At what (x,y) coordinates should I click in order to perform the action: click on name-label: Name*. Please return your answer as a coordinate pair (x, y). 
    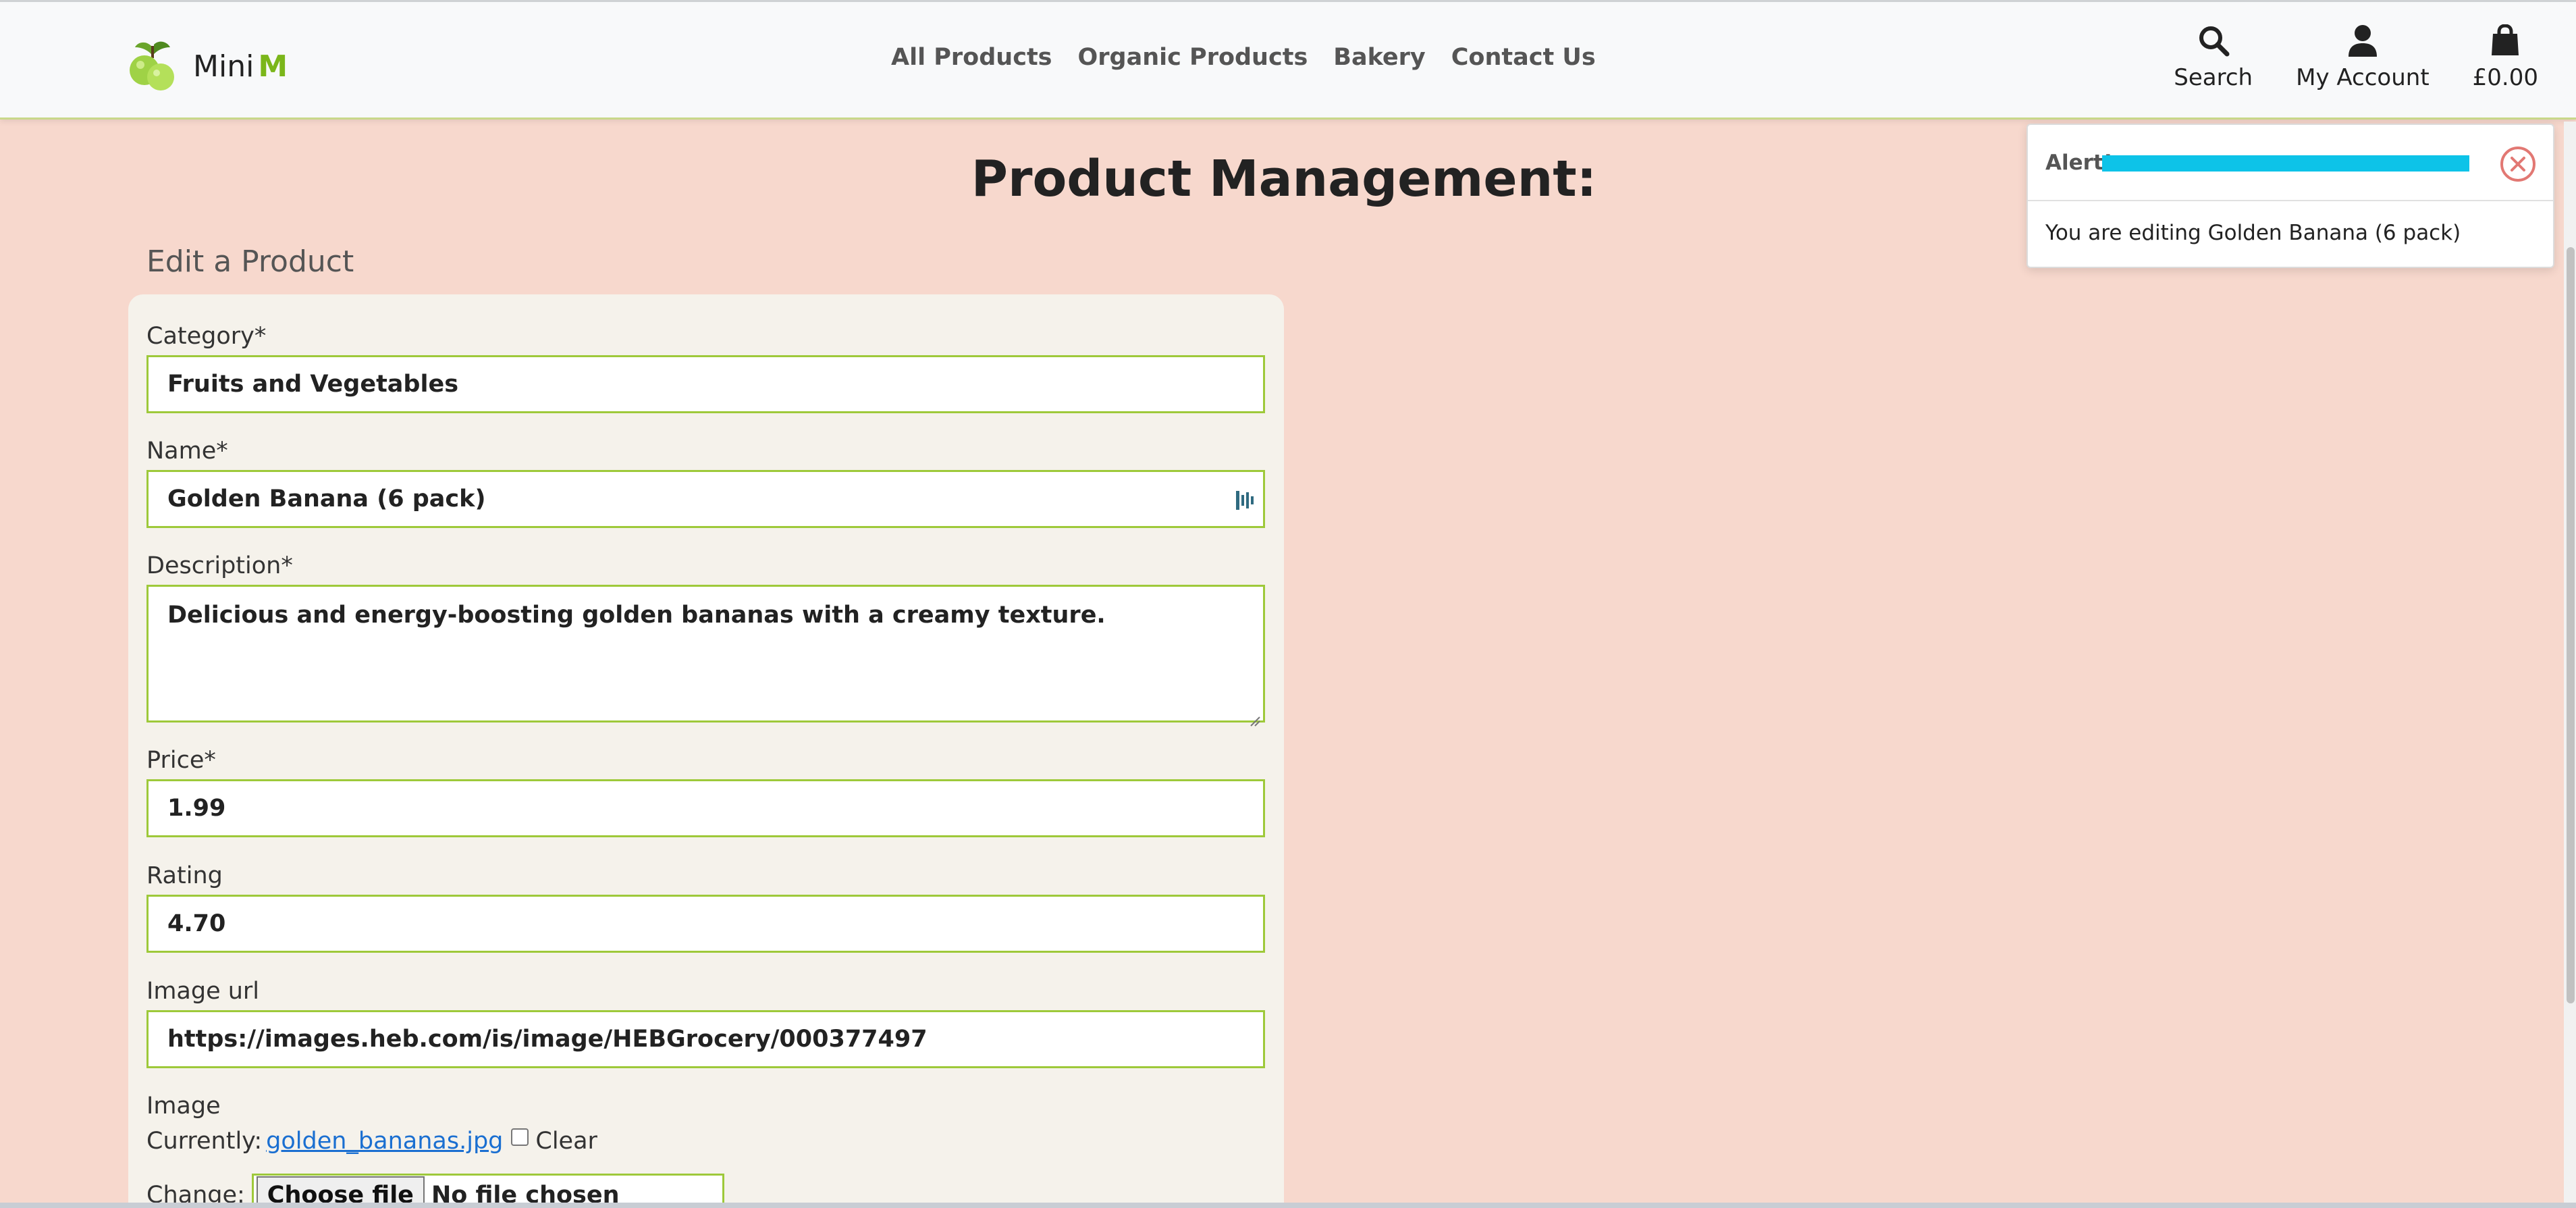
    Looking at the image, I should click on (187, 451).